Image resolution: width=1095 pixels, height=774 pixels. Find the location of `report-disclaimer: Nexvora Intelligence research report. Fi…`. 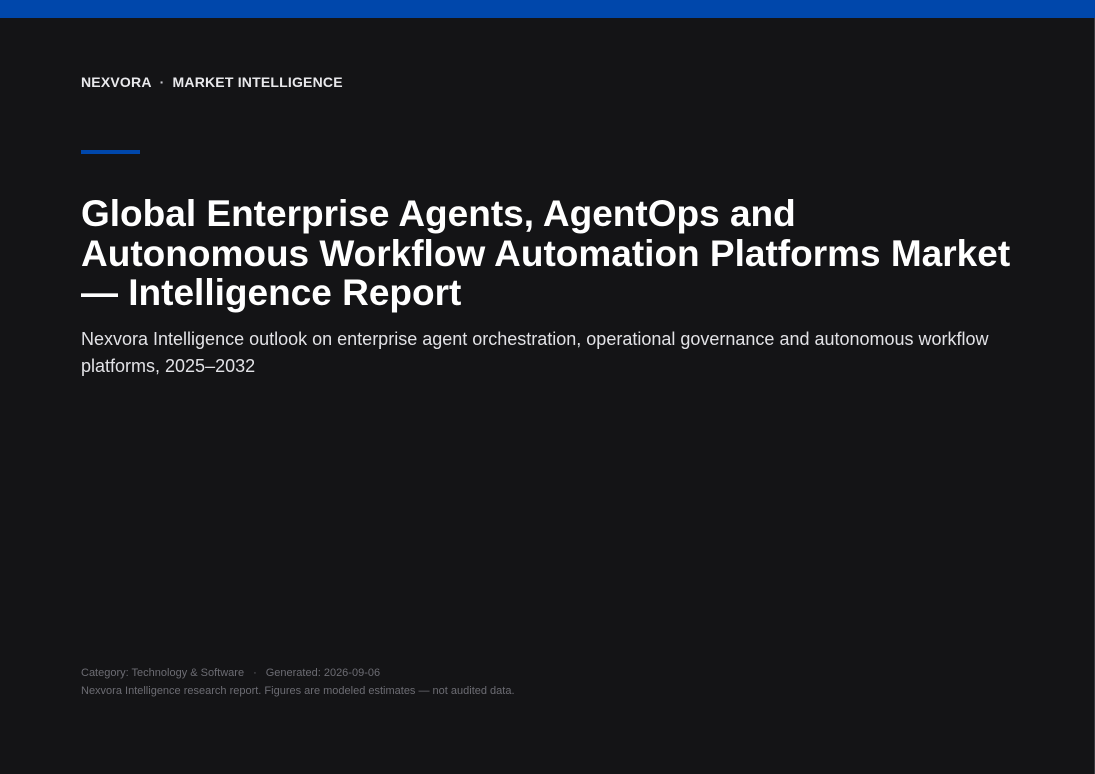

report-disclaimer: Nexvora Intelligence research report. Fi… is located at coordinates (298, 691).